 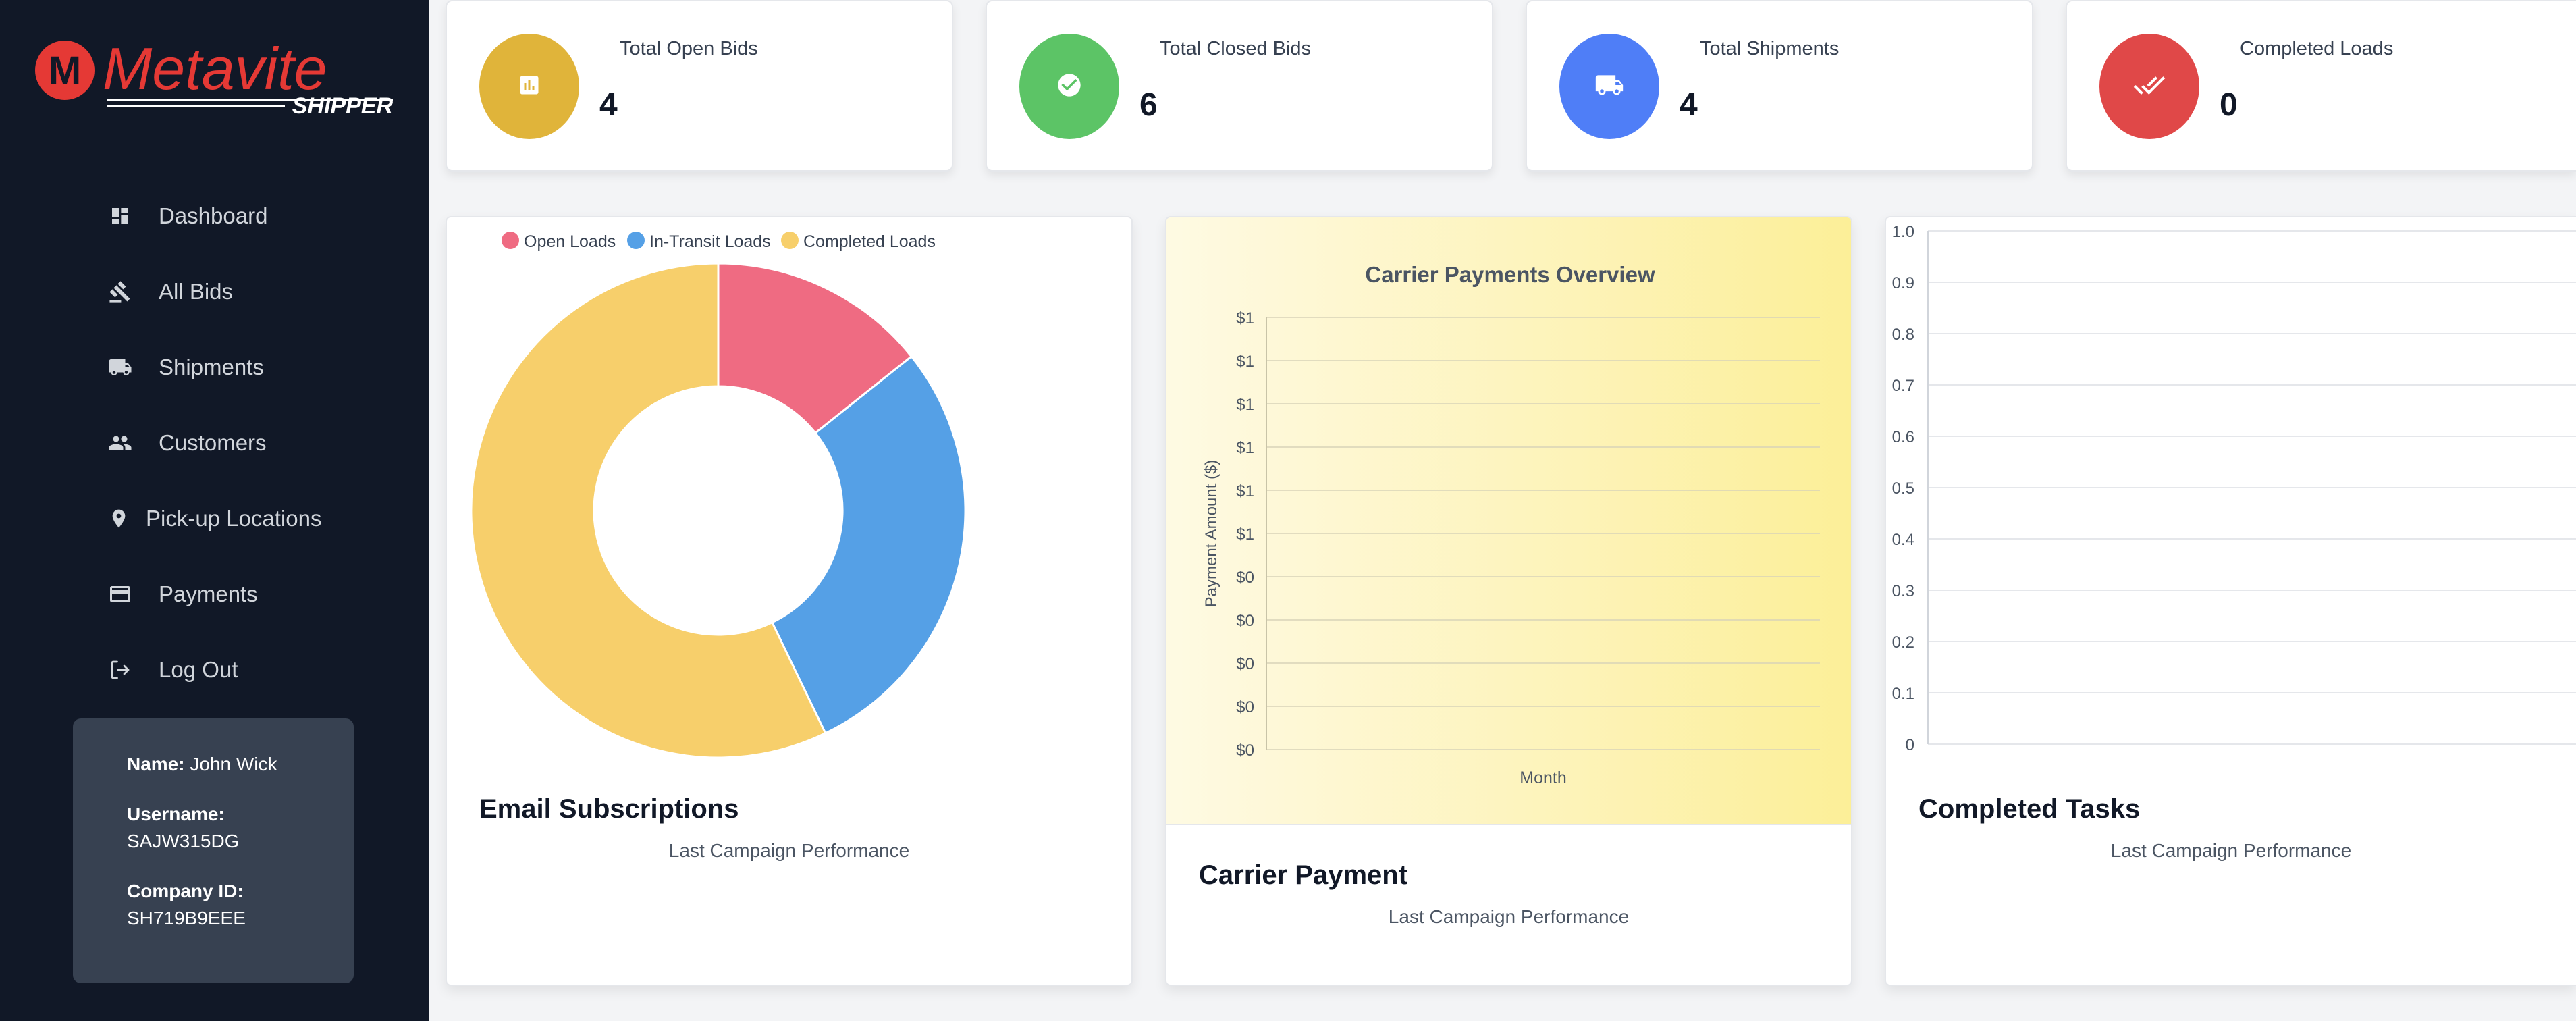 I want to click on y-tick-label: 0, so click(x=1910, y=745).